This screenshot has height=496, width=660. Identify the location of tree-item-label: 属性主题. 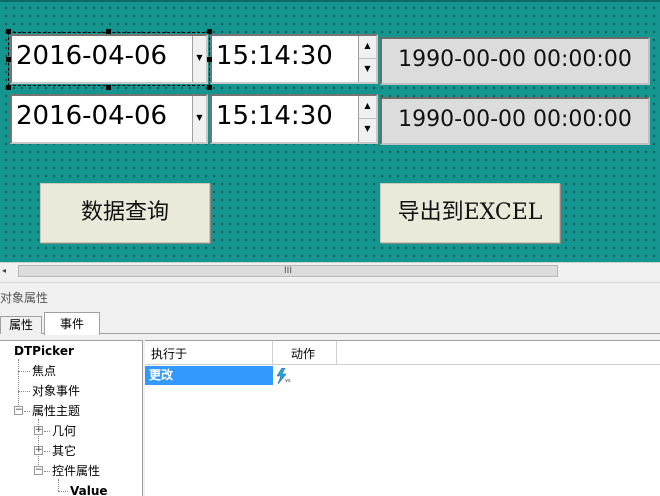
(56, 411).